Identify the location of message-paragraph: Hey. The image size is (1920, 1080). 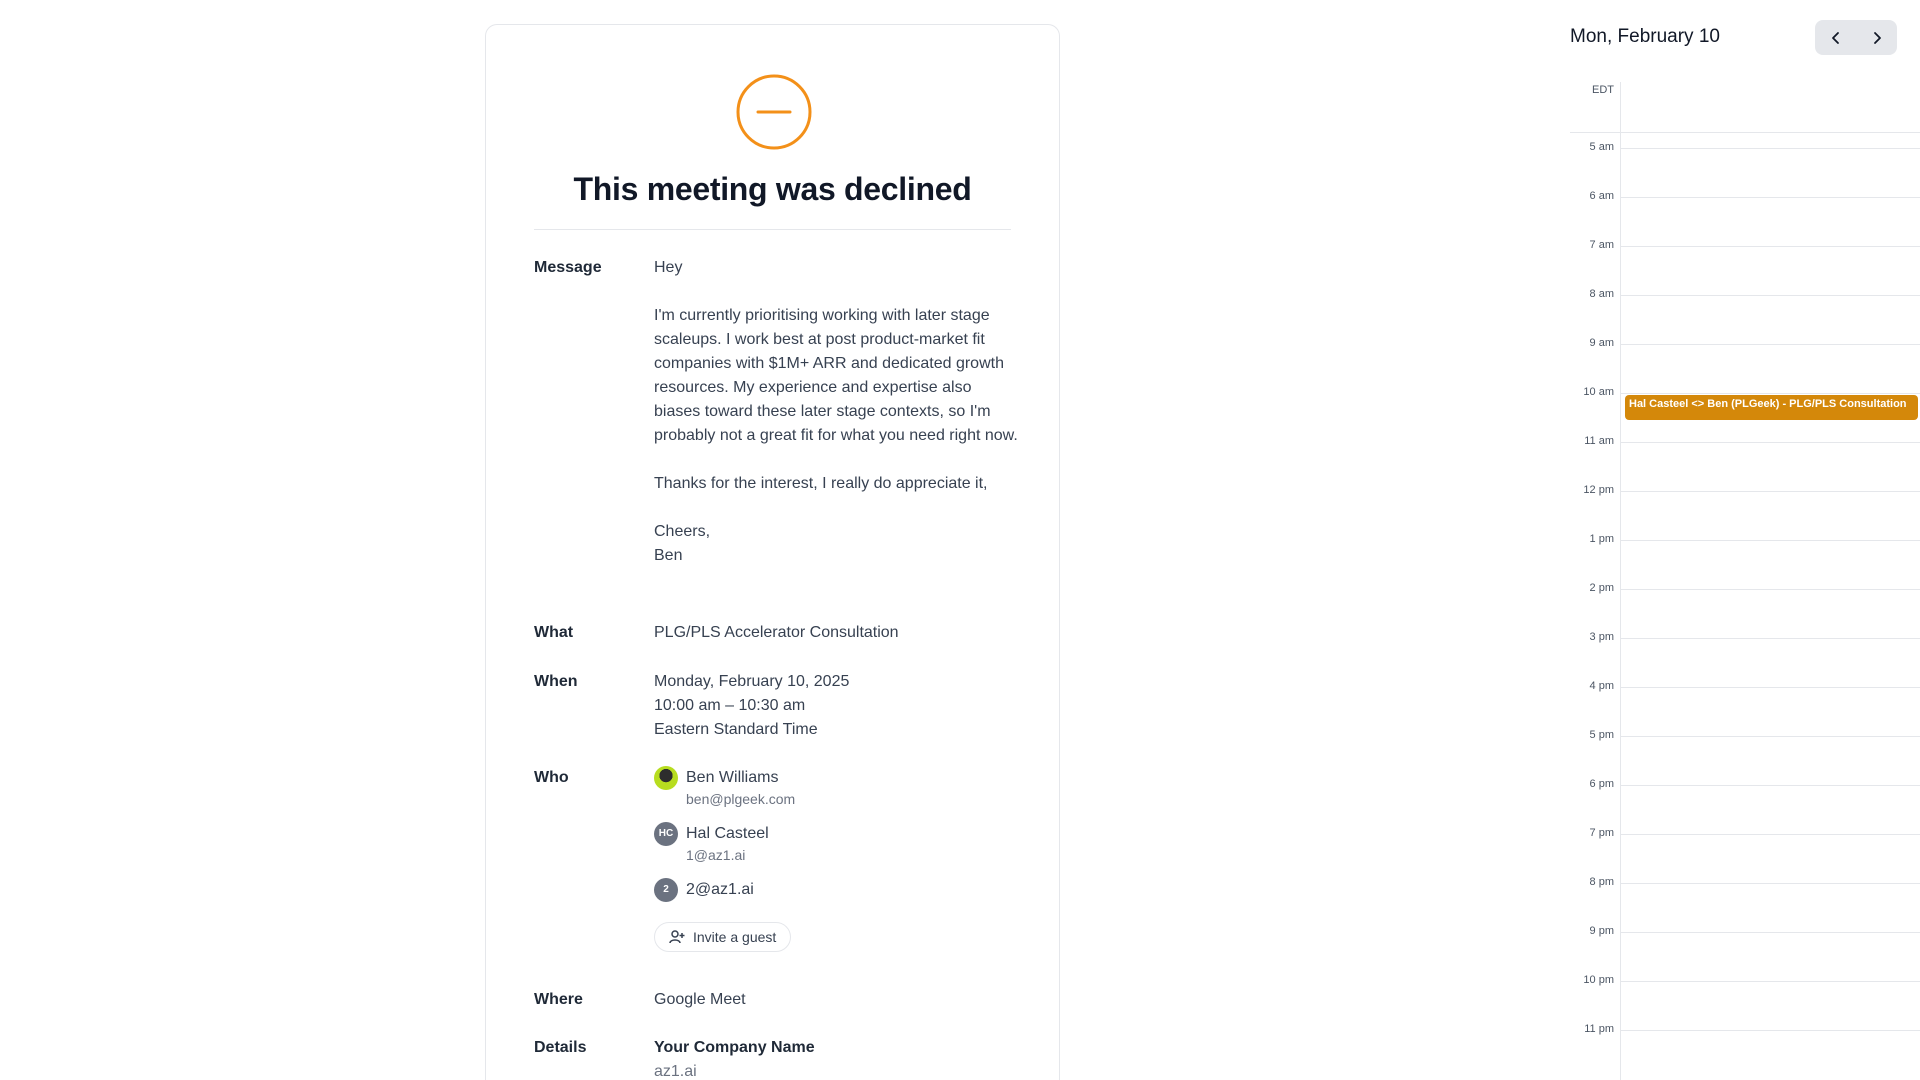
(668, 267).